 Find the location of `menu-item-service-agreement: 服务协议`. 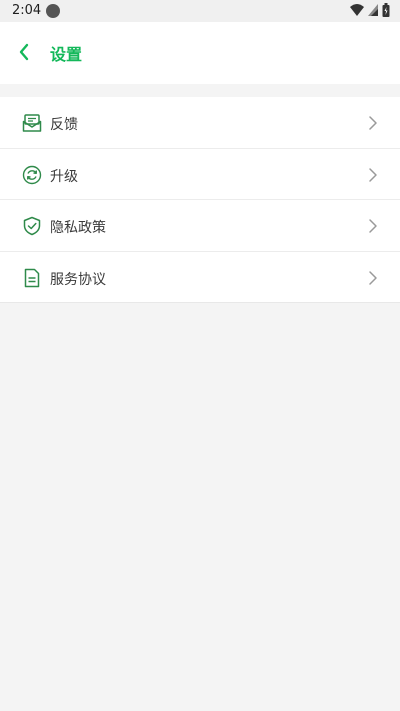

menu-item-service-agreement: 服务协议 is located at coordinates (200, 277).